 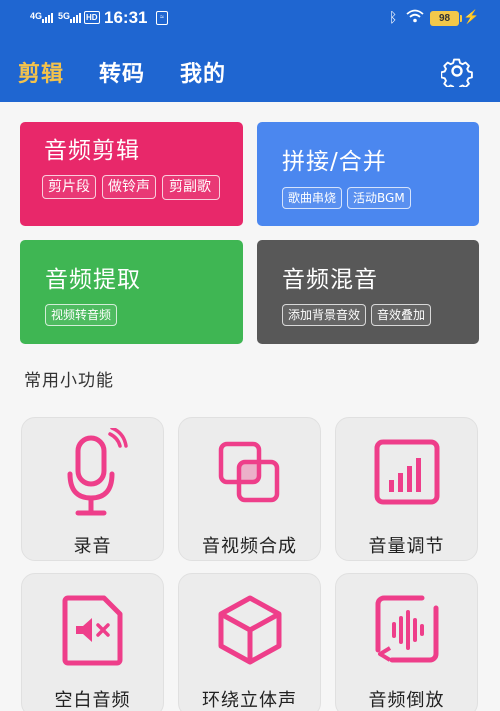 I want to click on cube-icon, so click(x=249, y=630).